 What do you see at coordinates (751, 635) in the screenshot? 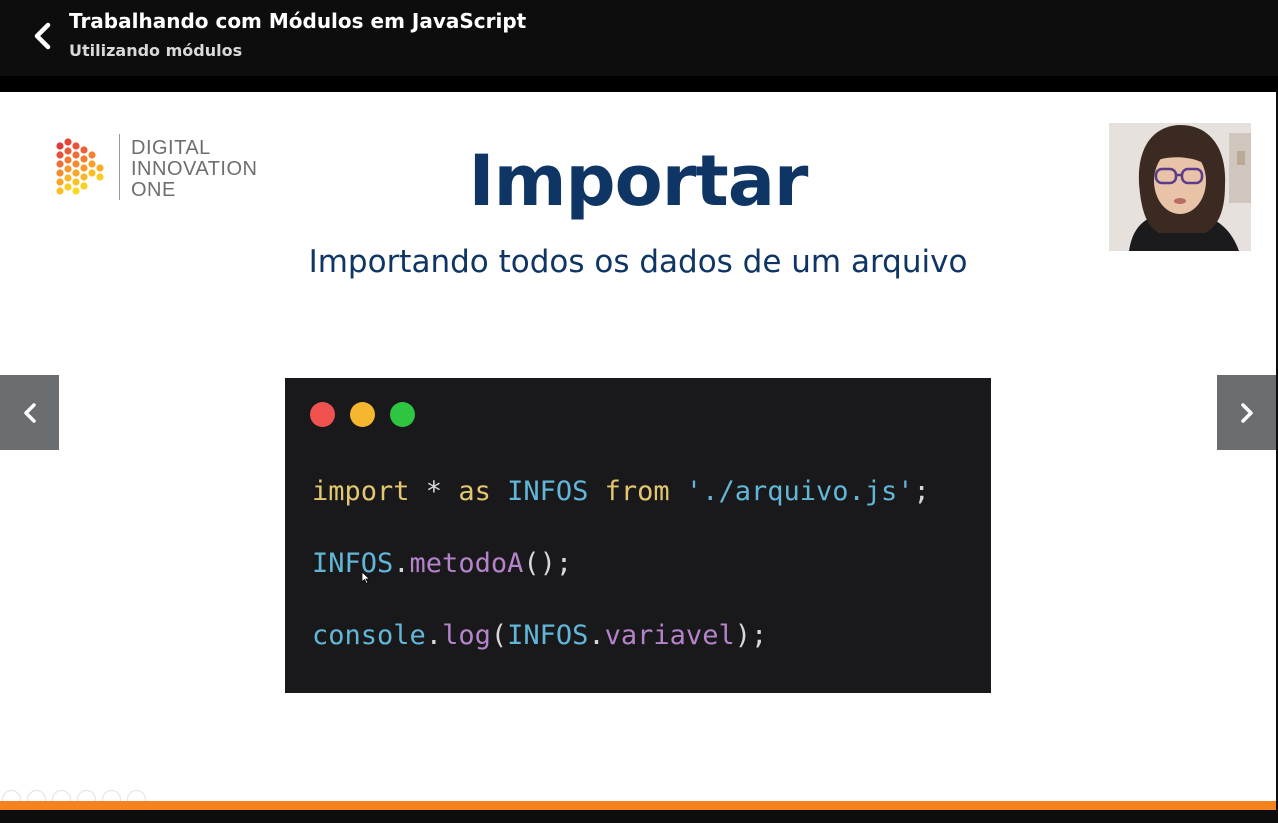
I see `code-punctuation: );` at bounding box center [751, 635].